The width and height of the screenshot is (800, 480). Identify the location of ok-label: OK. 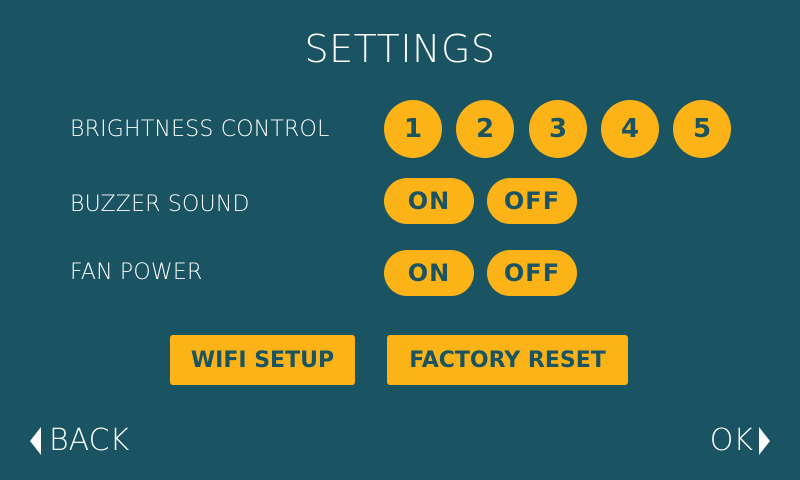
(731, 440).